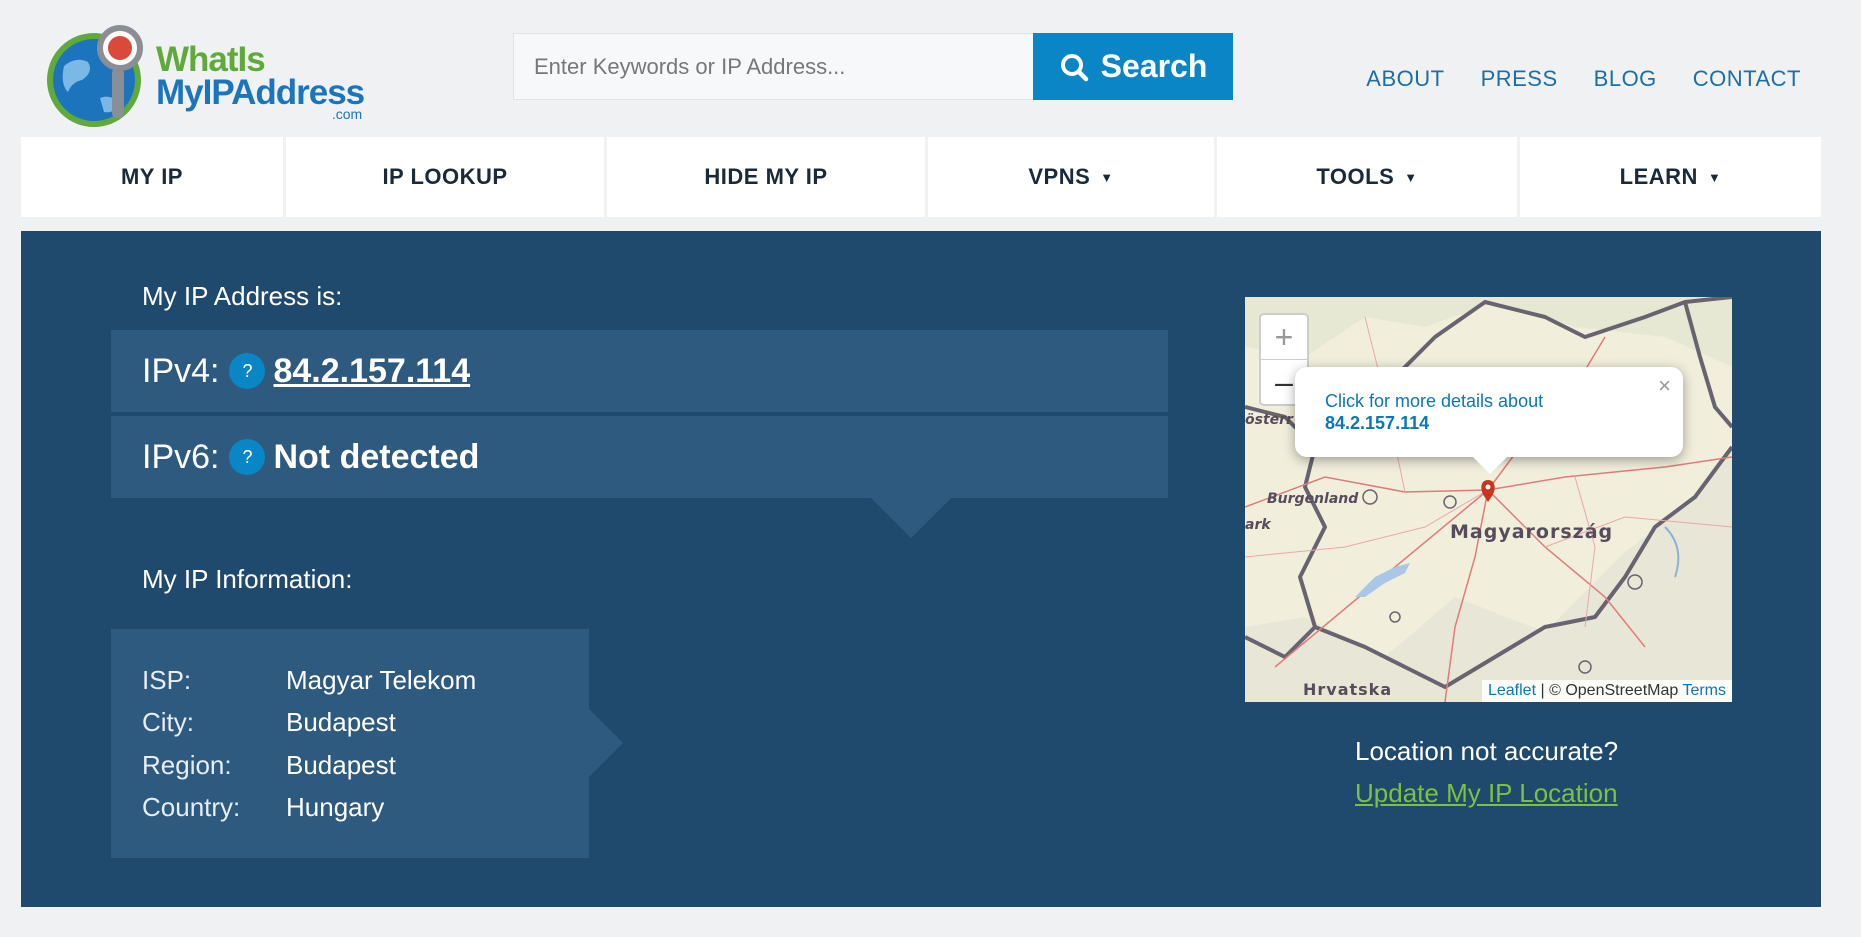 The width and height of the screenshot is (1861, 937). Describe the element at coordinates (167, 679) in the screenshot. I see `info-key: ISP:` at that location.